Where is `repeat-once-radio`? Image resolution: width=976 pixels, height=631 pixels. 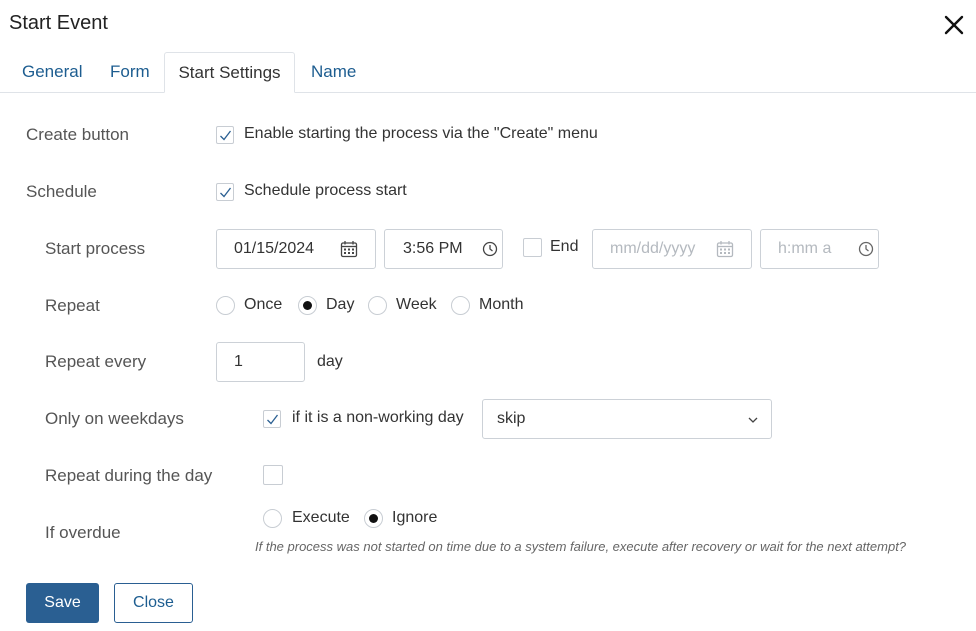 repeat-once-radio is located at coordinates (225, 305).